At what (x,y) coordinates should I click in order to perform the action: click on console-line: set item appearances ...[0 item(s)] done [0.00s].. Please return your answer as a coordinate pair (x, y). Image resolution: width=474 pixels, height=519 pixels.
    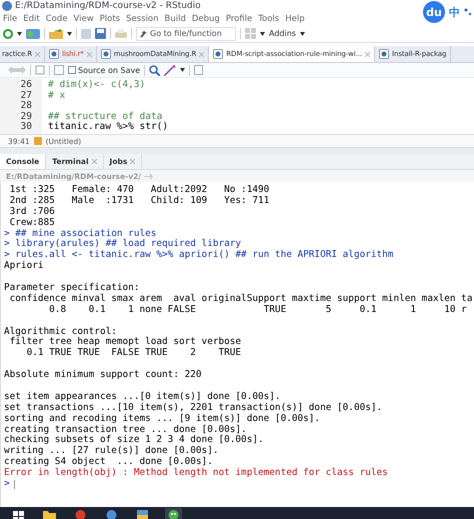
    Looking at the image, I should click on (142, 397).